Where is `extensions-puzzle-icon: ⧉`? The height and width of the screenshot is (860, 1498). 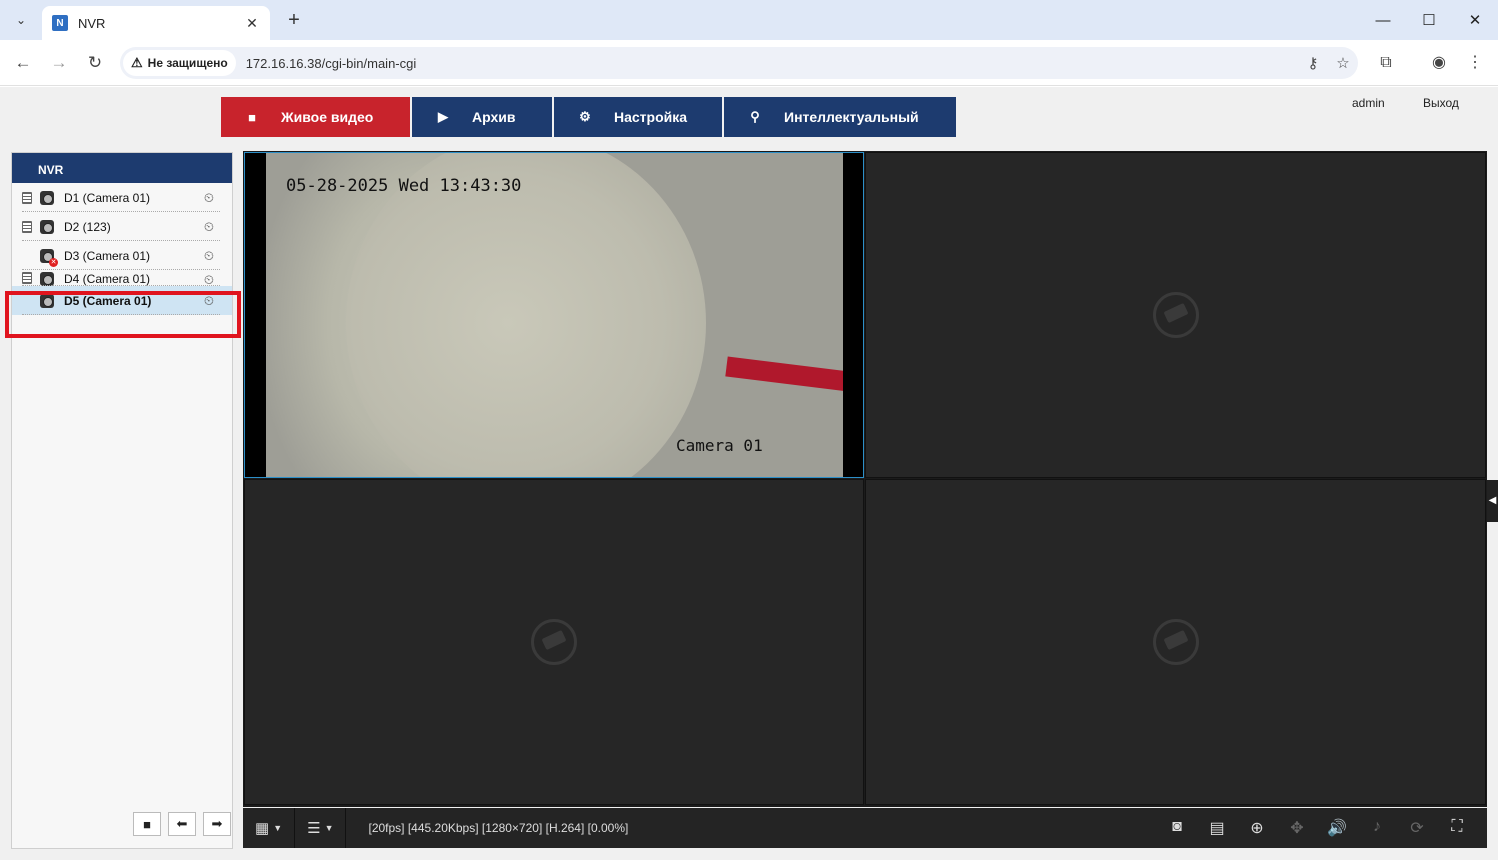 extensions-puzzle-icon: ⧉ is located at coordinates (1386, 63).